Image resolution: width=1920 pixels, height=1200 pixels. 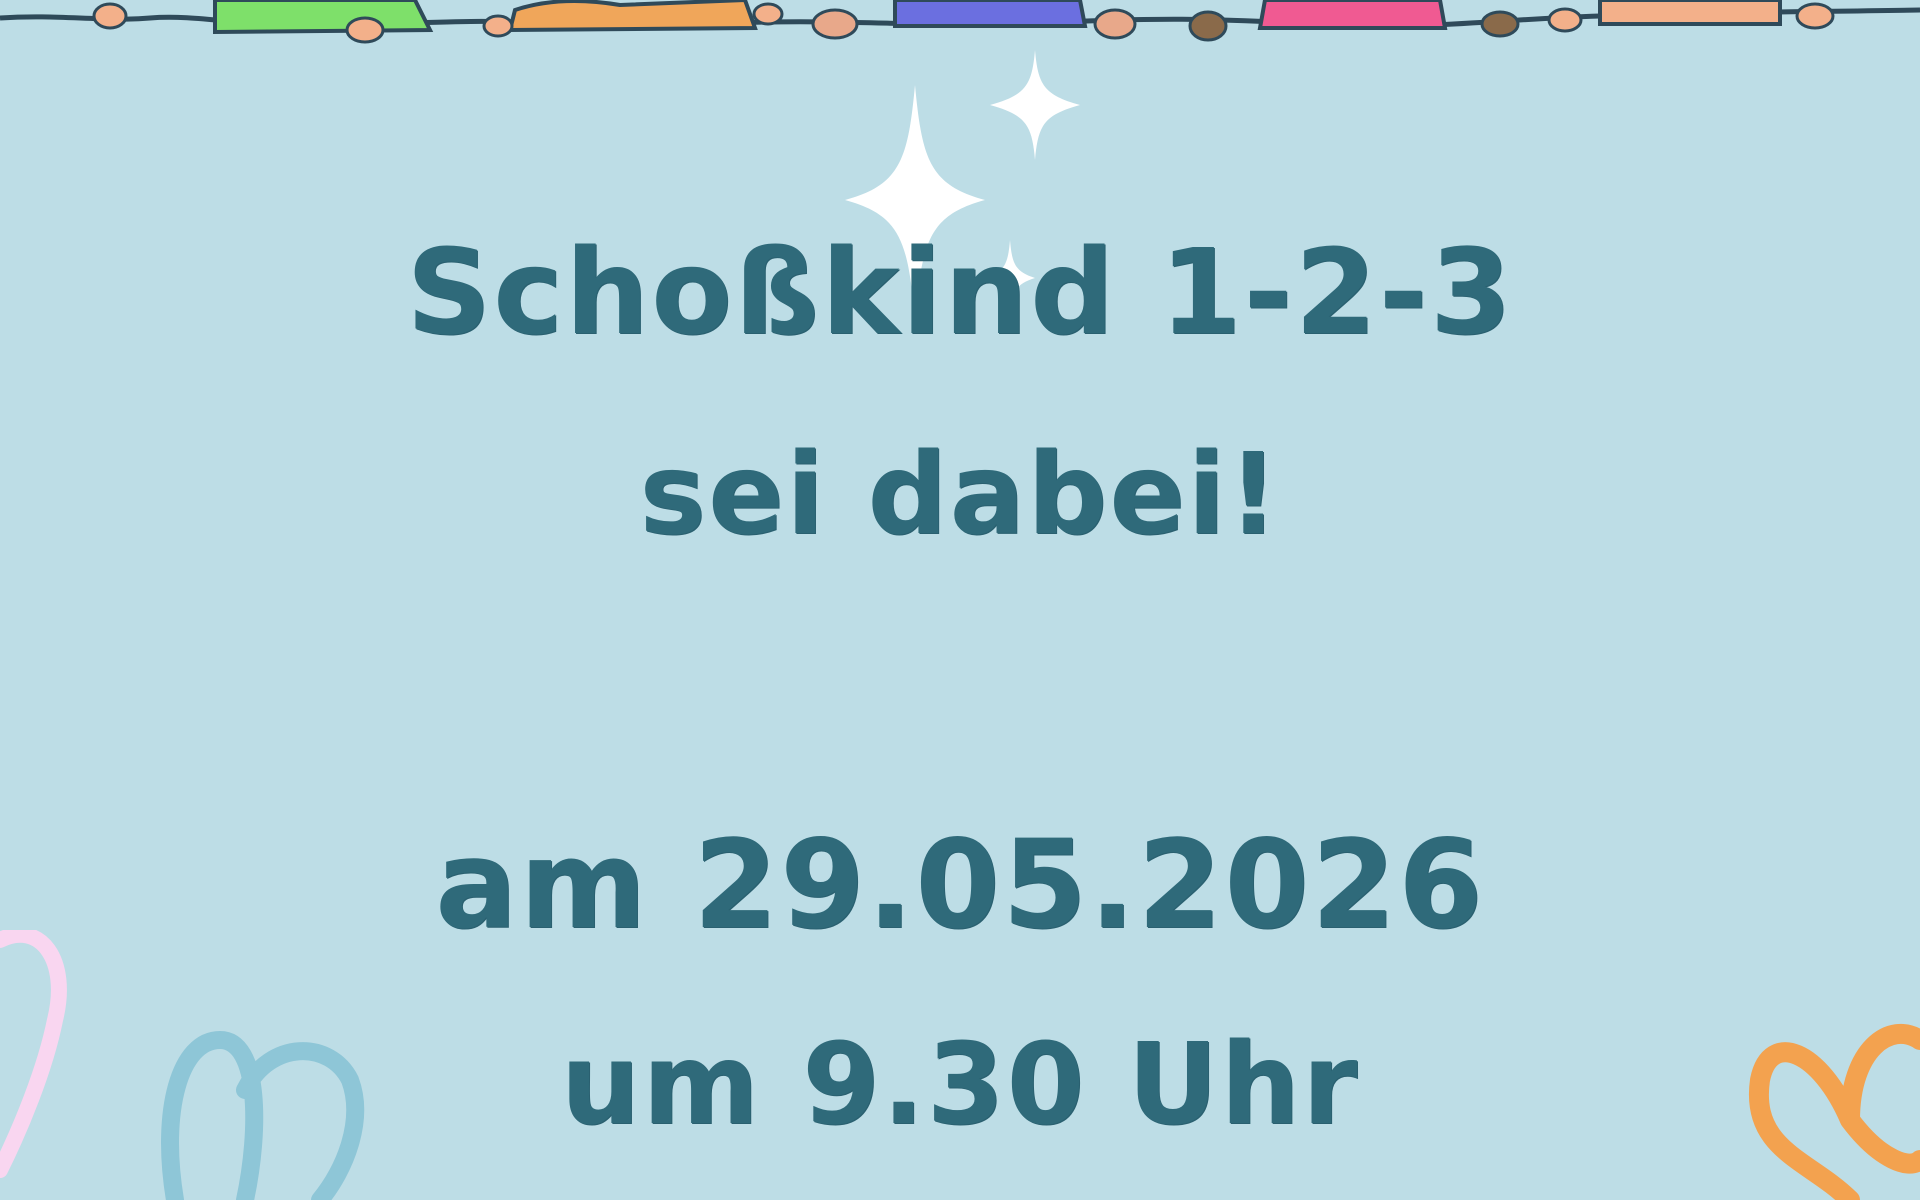 I want to click on flyer-title: Schoßkind 1-2-3, so click(x=960, y=292).